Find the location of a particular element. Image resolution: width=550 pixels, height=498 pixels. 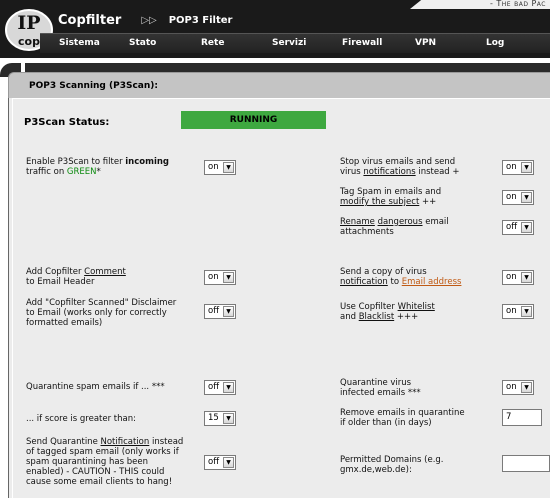

remove-days-input: 7 is located at coordinates (522, 417).